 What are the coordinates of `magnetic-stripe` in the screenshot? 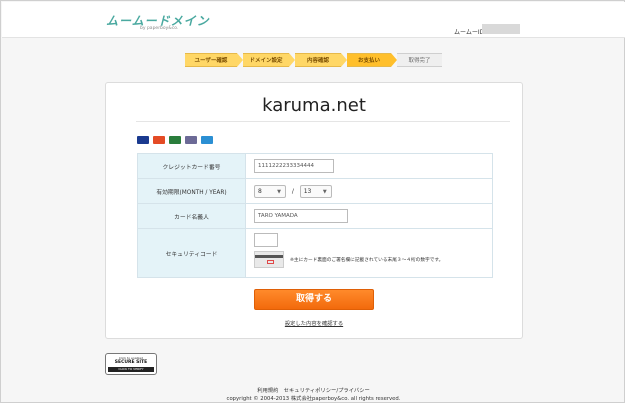 It's located at (269, 256).